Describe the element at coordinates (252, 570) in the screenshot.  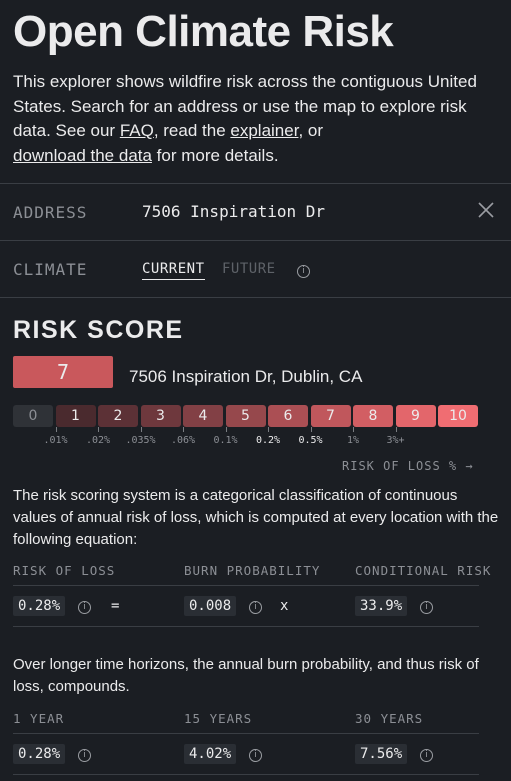
I see `burn-probability-header: BURN PROBABILITY` at that location.